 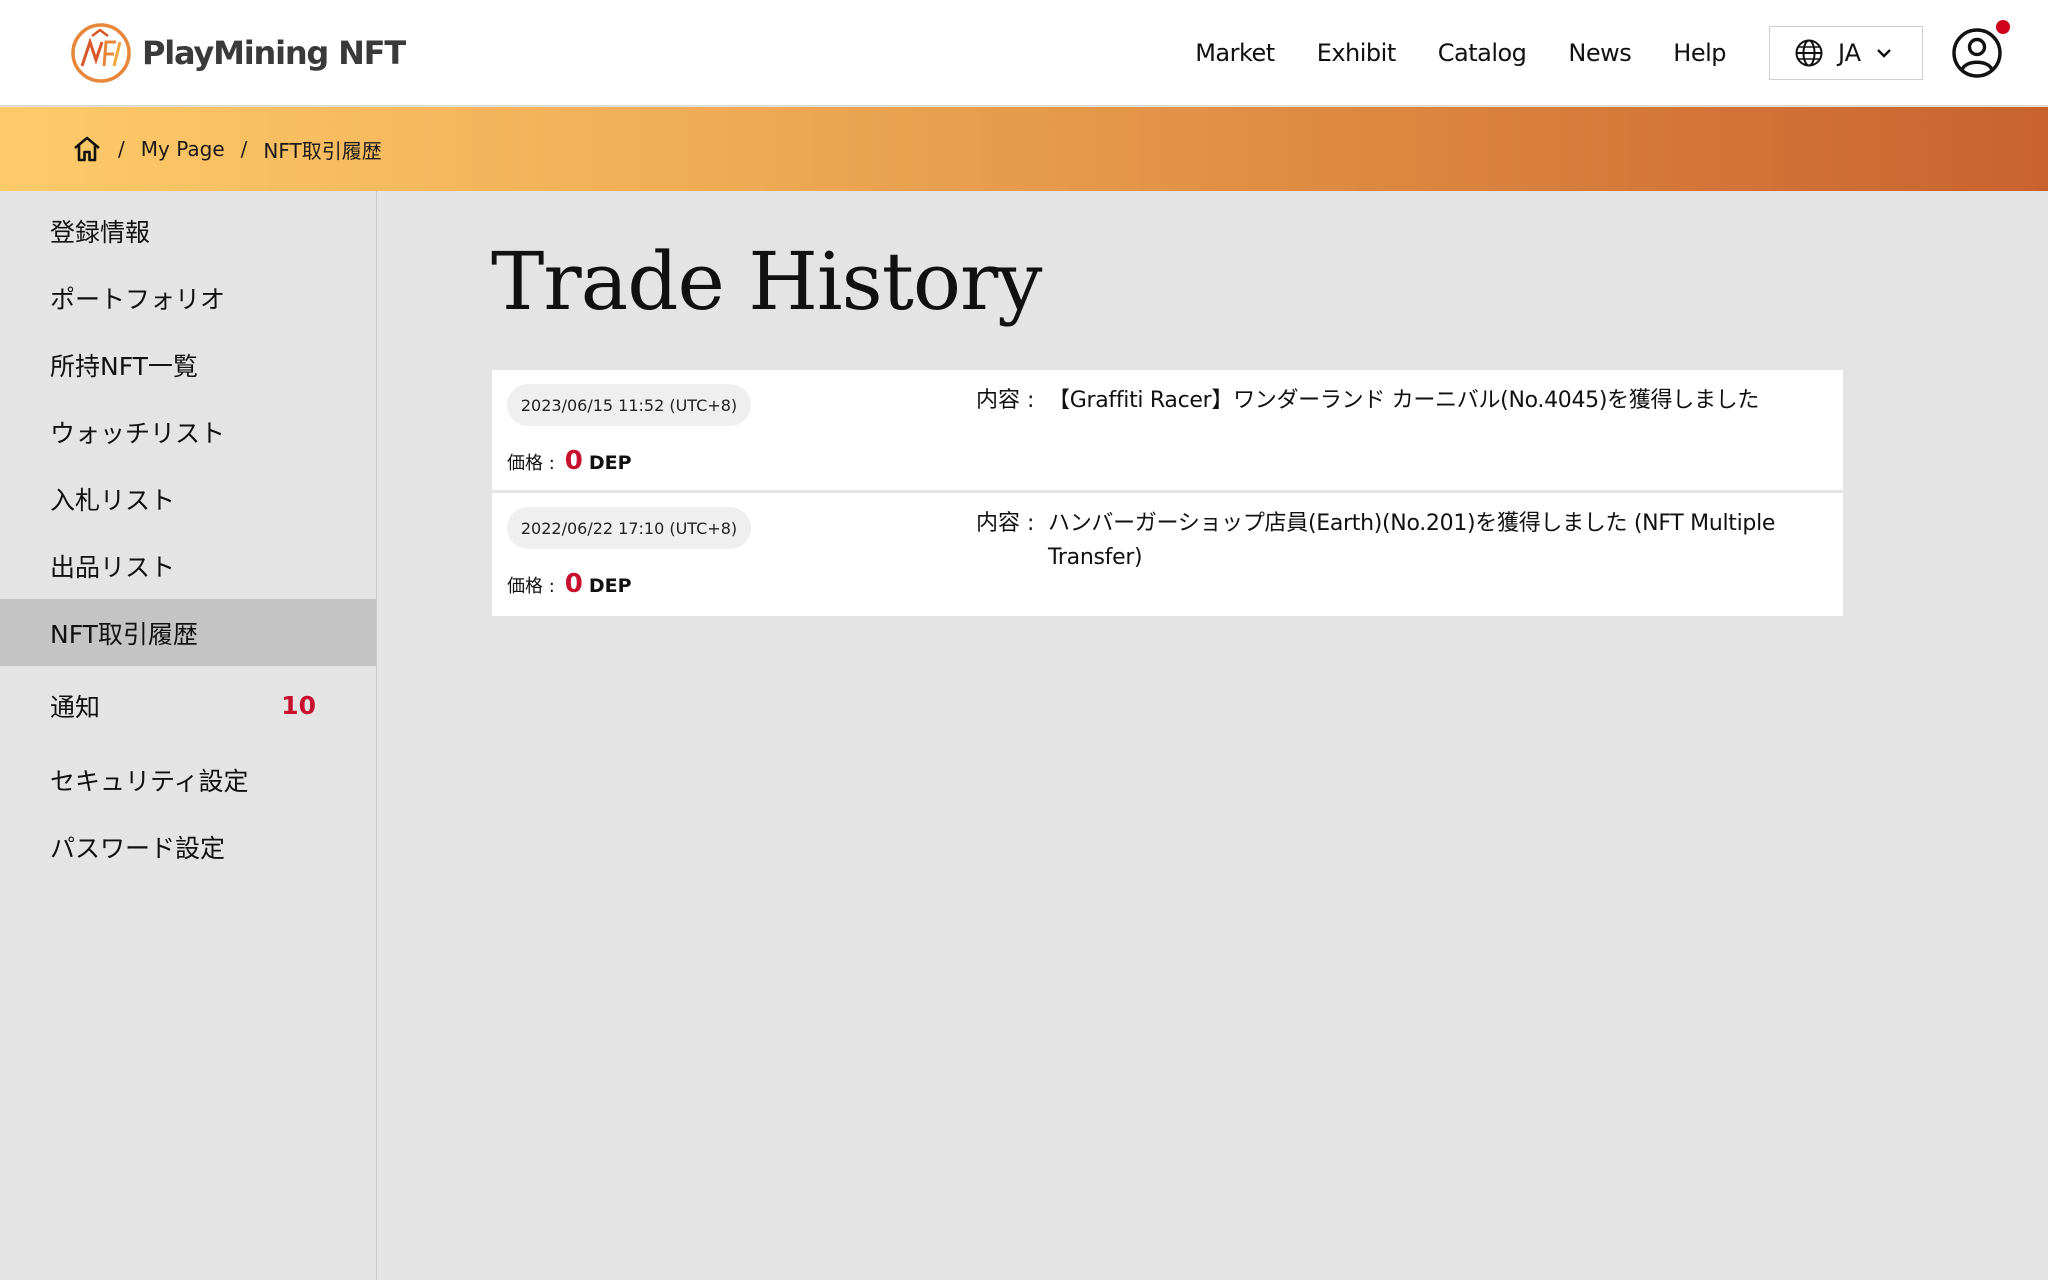 I want to click on sidebar-item-bid-list: 入札リスト, so click(x=188, y=498).